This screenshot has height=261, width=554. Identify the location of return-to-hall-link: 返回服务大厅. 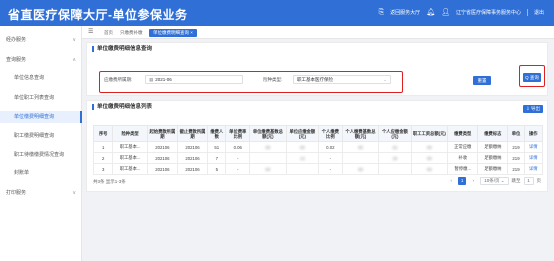
(405, 12).